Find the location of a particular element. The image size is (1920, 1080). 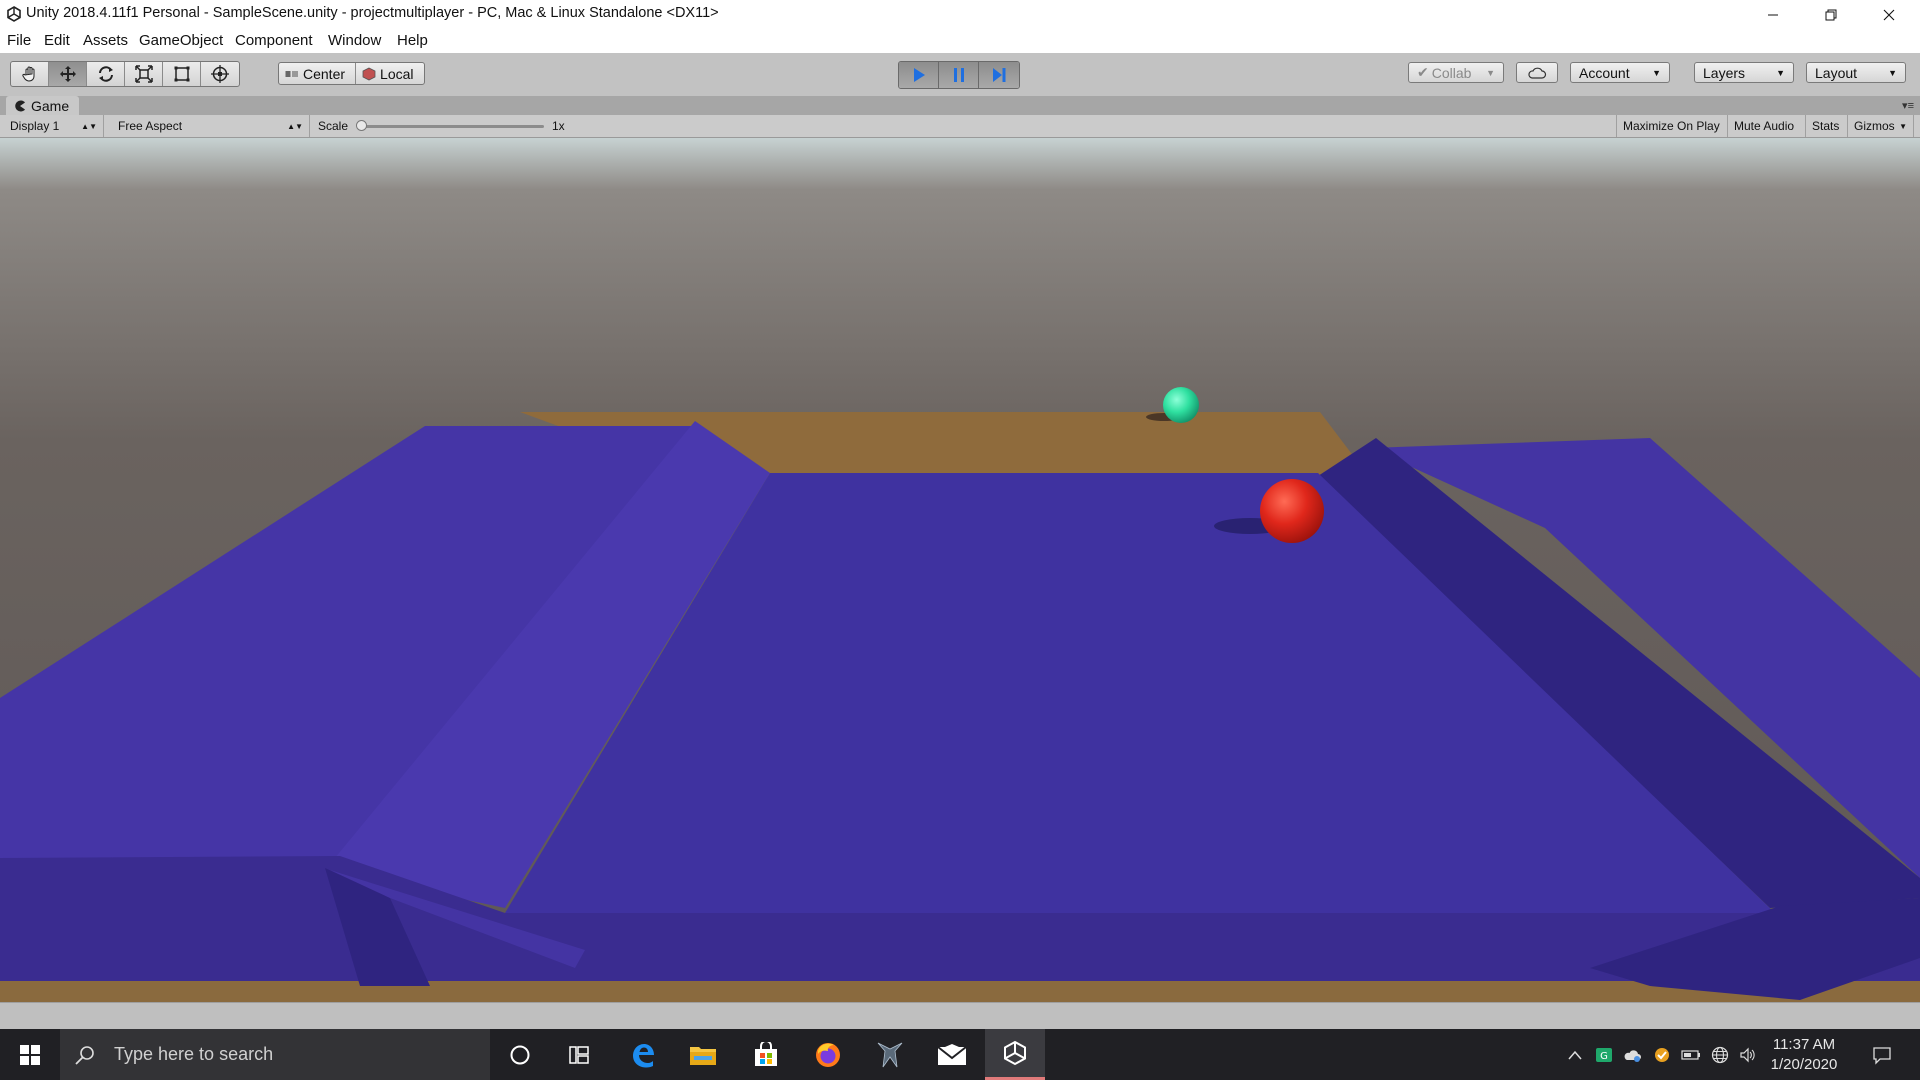

edge-button is located at coordinates (643, 1054).